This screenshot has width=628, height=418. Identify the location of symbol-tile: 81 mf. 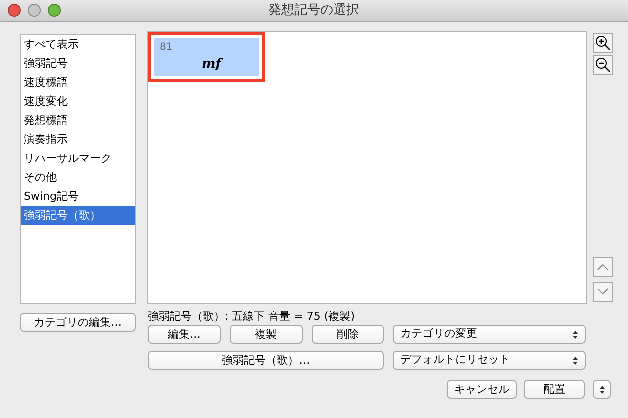
(206, 57).